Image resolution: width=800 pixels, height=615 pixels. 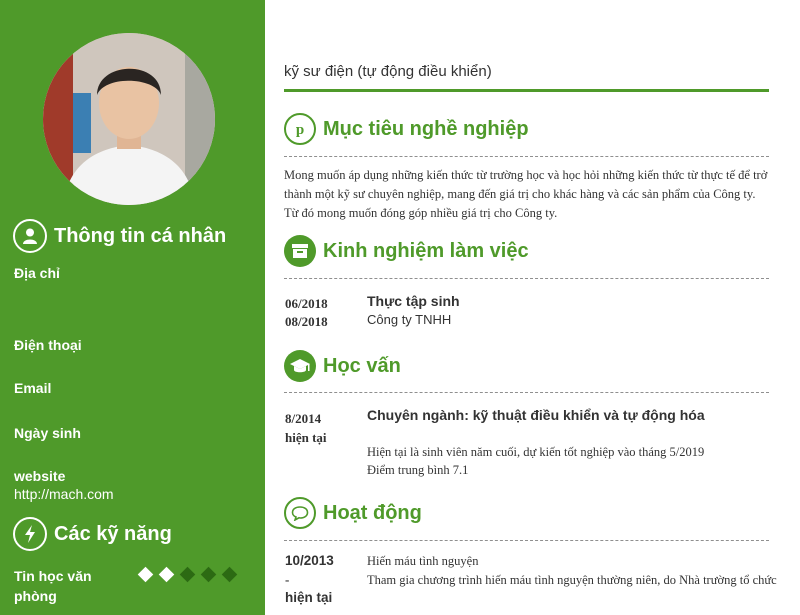 I want to click on user-icon, so click(x=30, y=236).